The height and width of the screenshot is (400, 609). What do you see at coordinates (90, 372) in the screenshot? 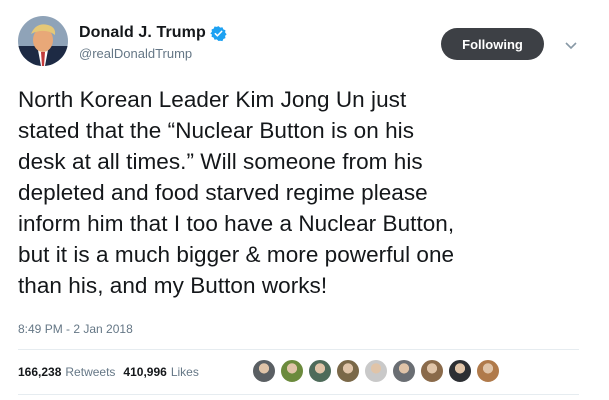
I see `retweets-label: Retweets` at bounding box center [90, 372].